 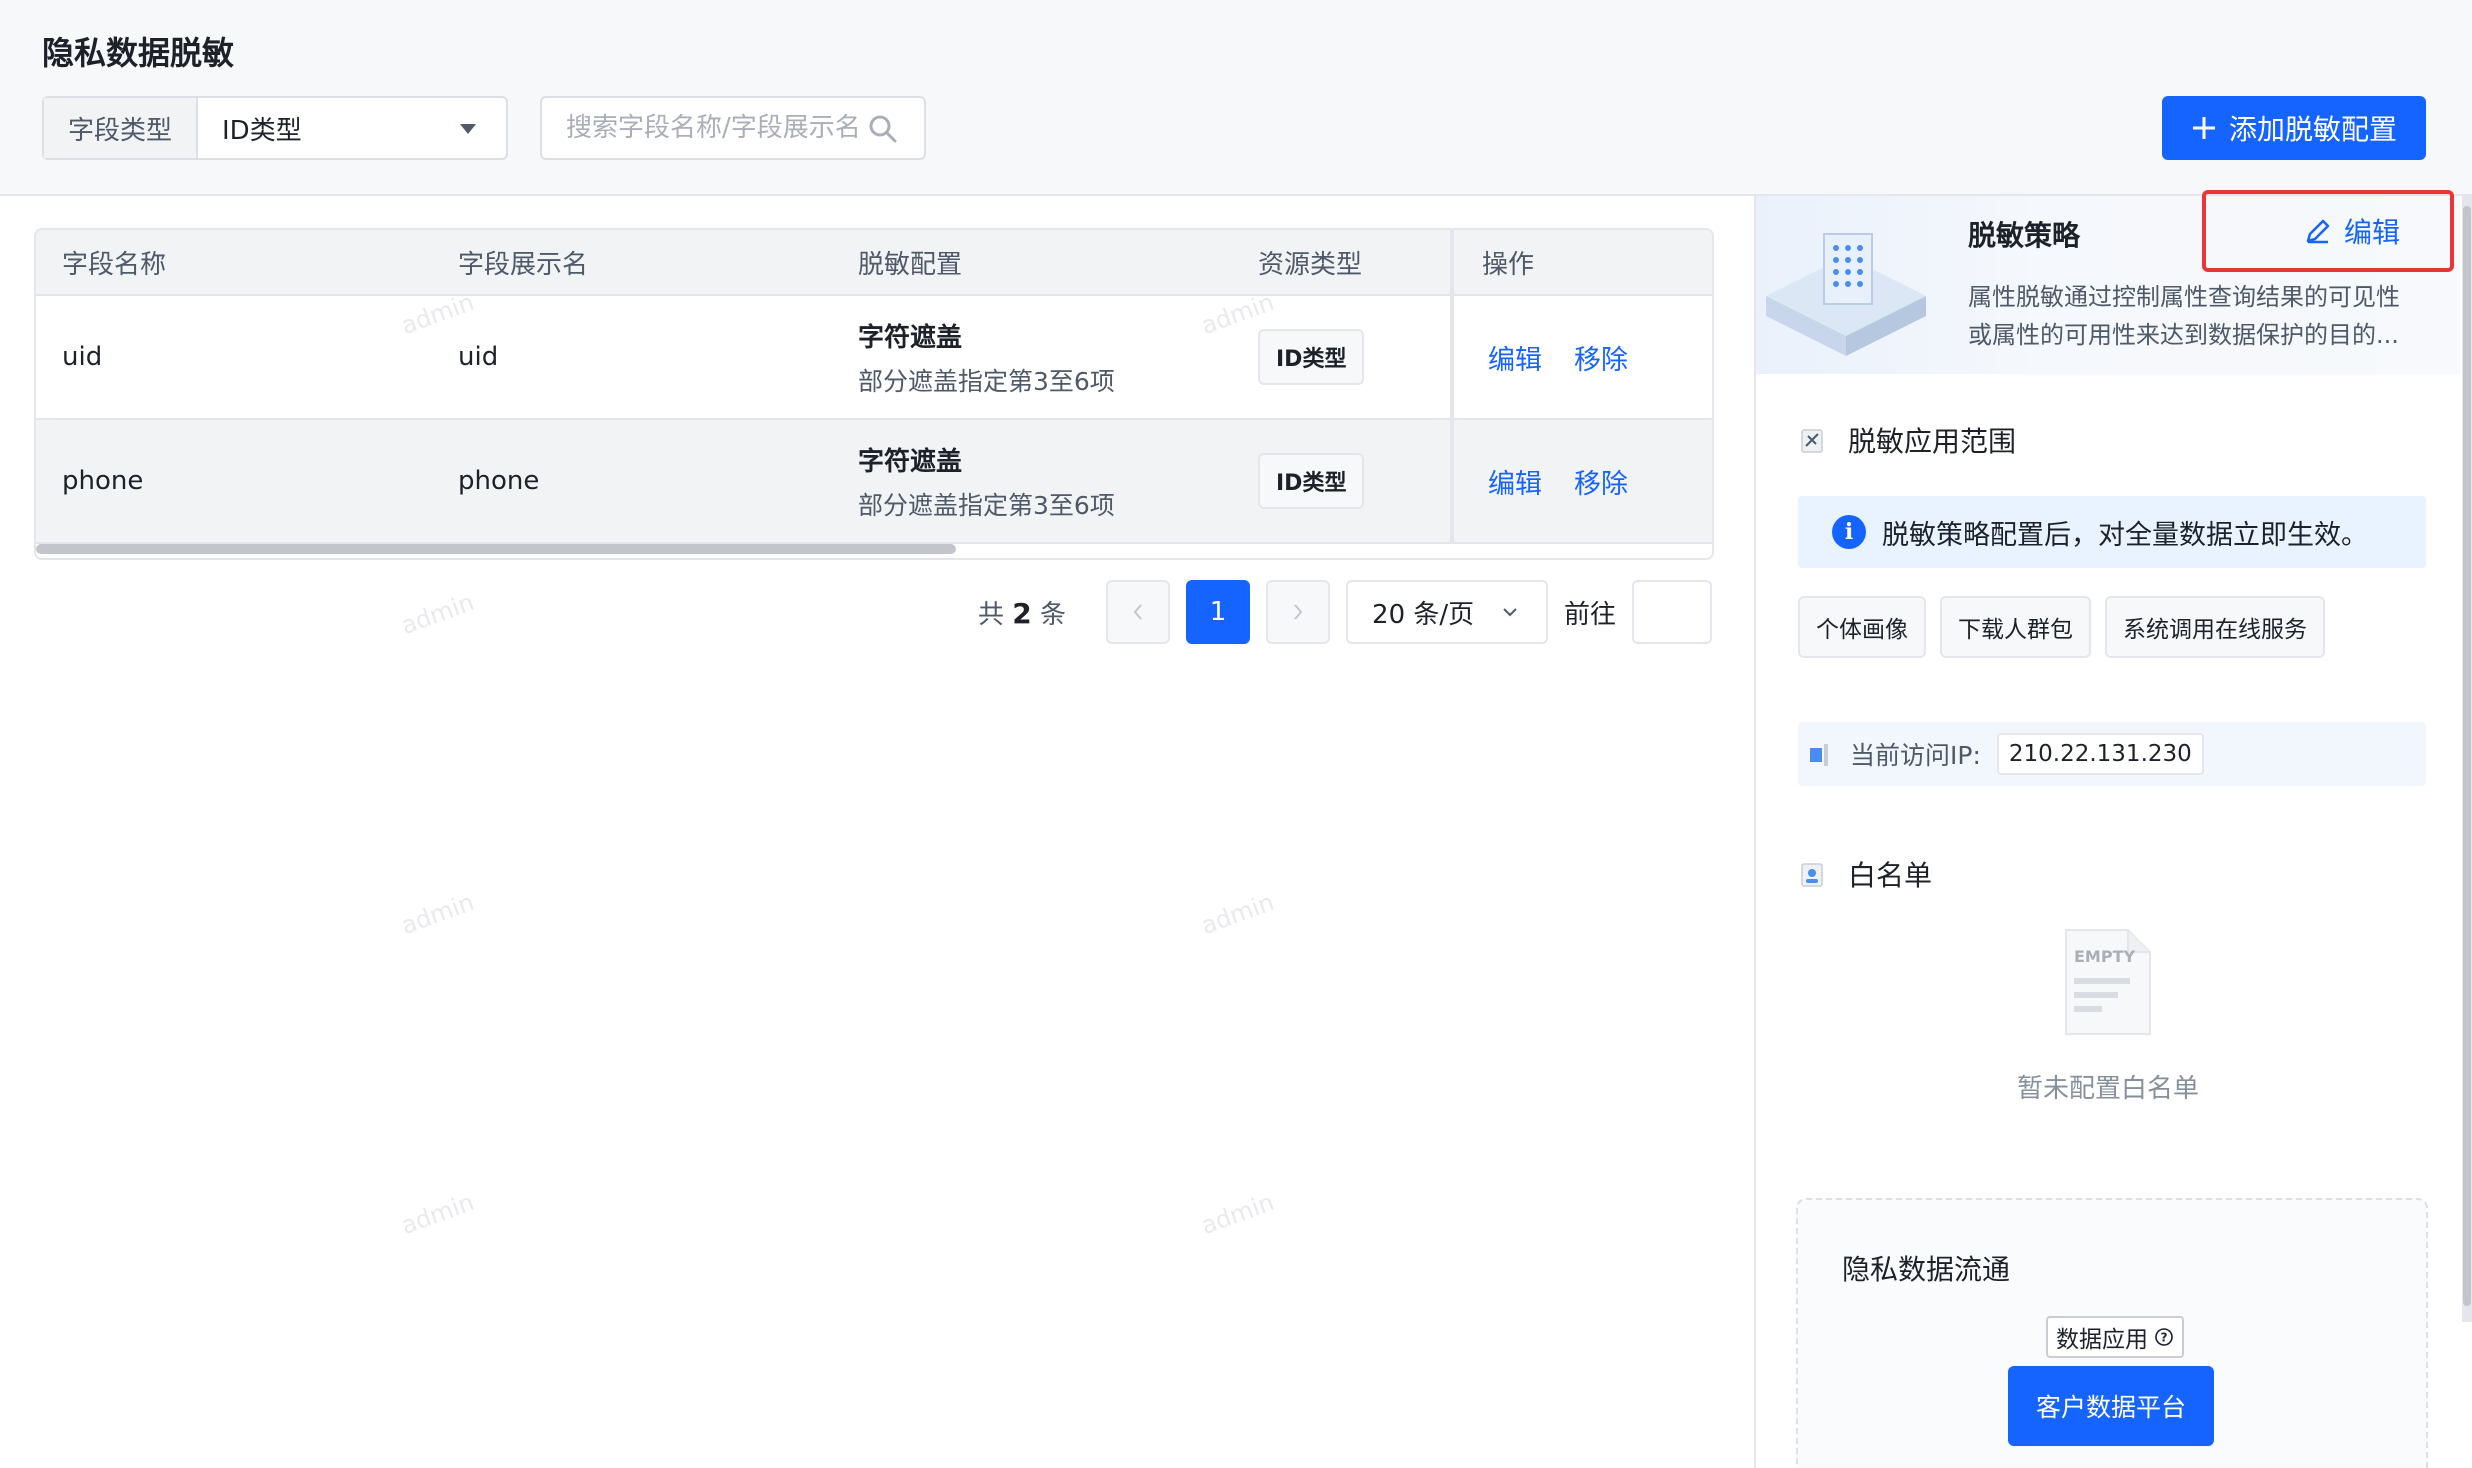 I want to click on strategy-edit-button: 编辑, so click(x=2328, y=231).